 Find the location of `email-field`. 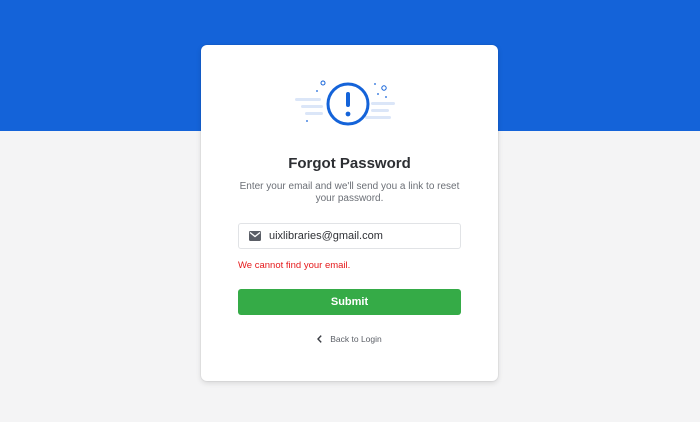

email-field is located at coordinates (349, 236).